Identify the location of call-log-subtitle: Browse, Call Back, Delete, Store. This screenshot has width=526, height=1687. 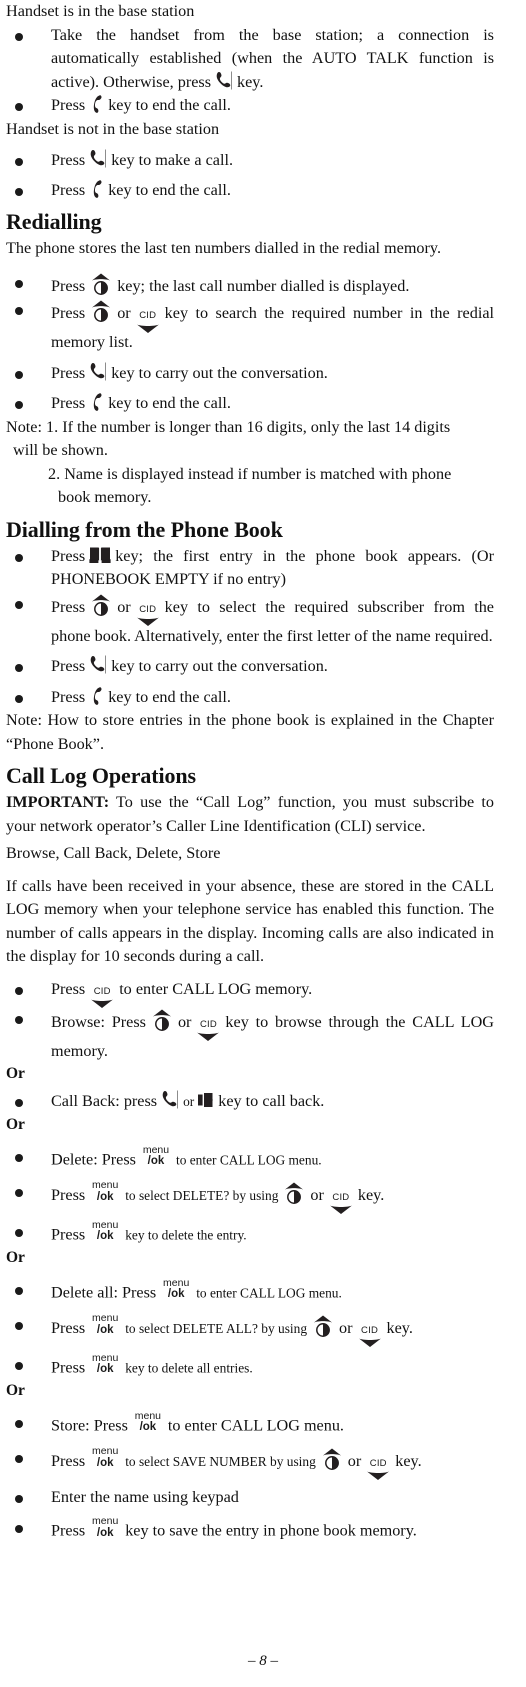
(113, 853).